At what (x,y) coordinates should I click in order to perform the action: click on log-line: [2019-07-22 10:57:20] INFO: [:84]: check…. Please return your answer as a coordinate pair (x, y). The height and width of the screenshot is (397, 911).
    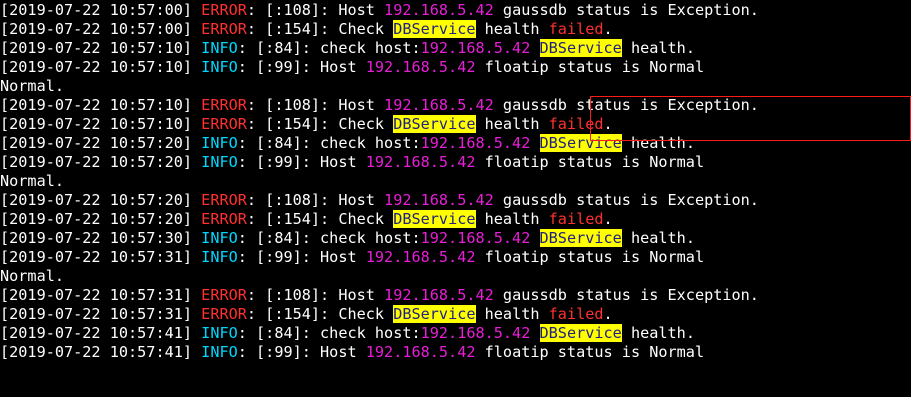
    Looking at the image, I should click on (379, 143).